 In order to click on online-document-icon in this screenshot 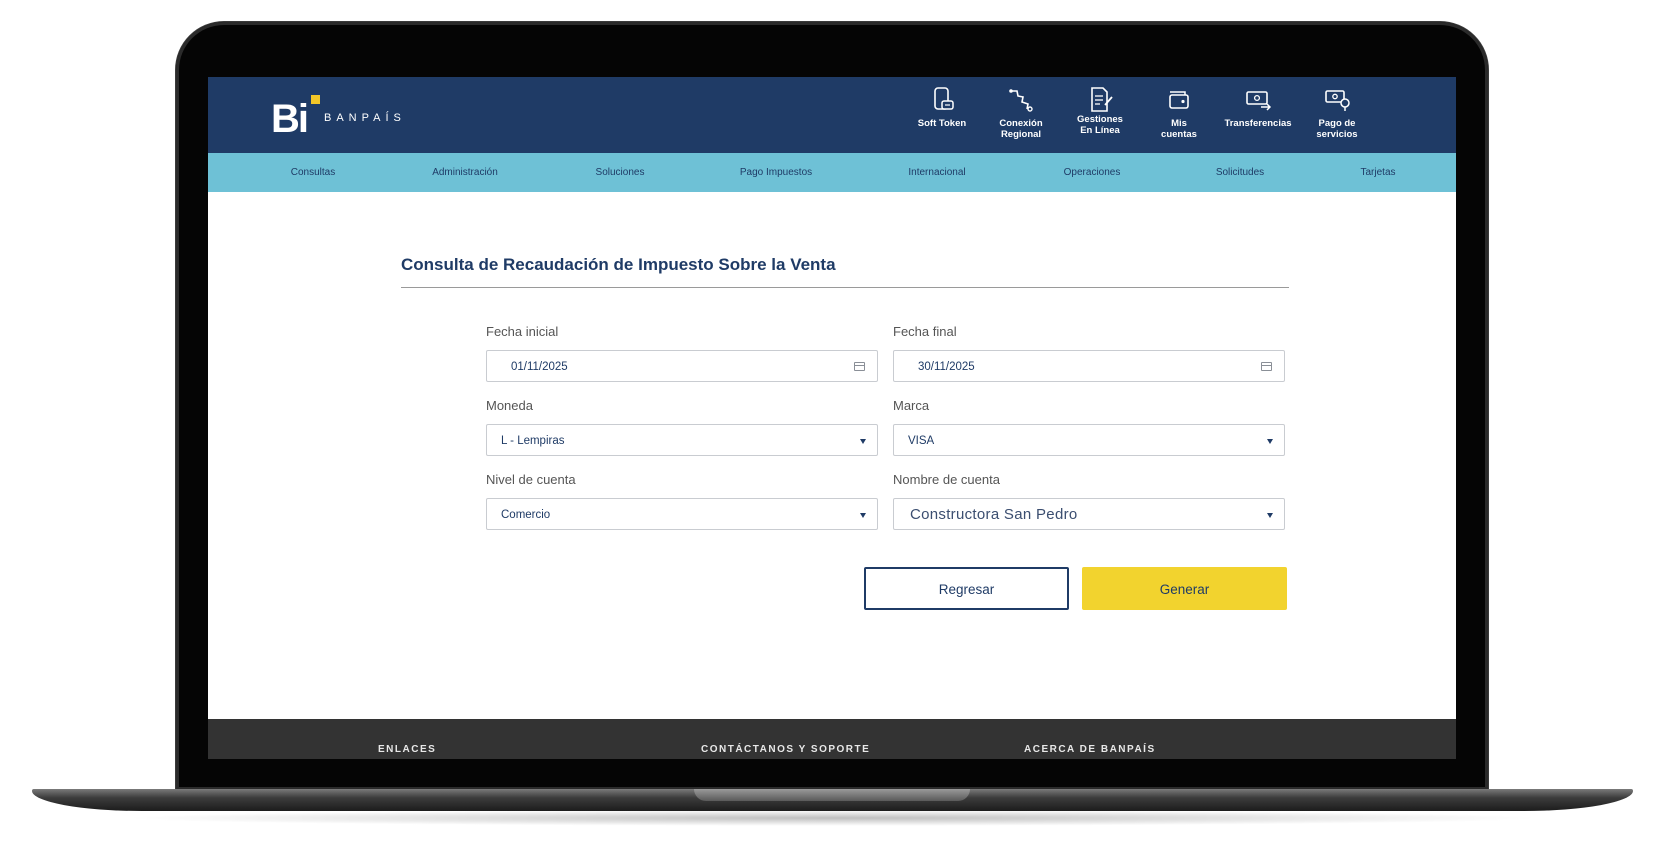, I will do `click(1102, 99)`.